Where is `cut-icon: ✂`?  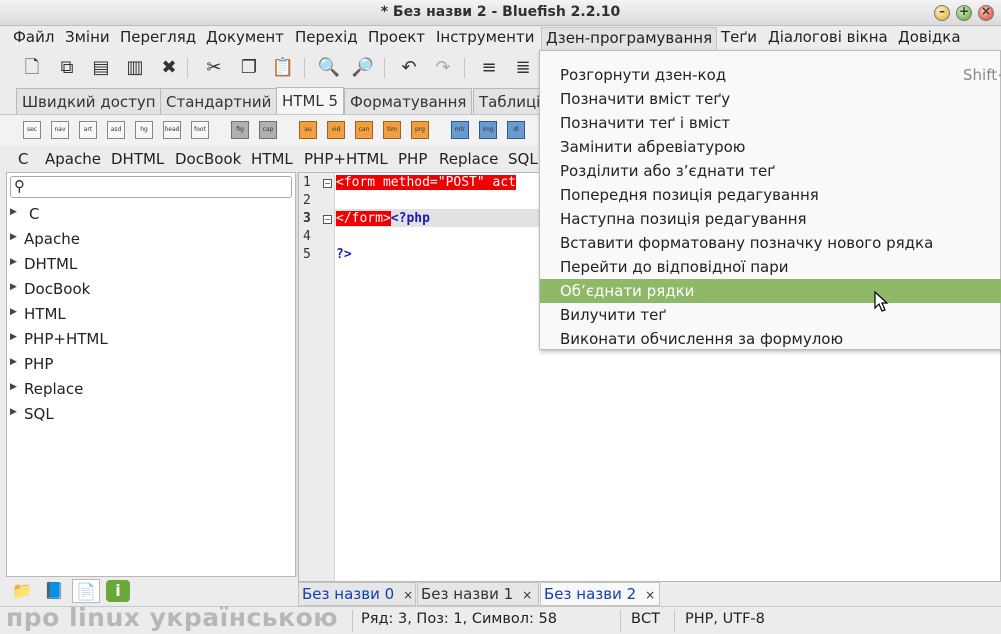 cut-icon: ✂ is located at coordinates (214, 68).